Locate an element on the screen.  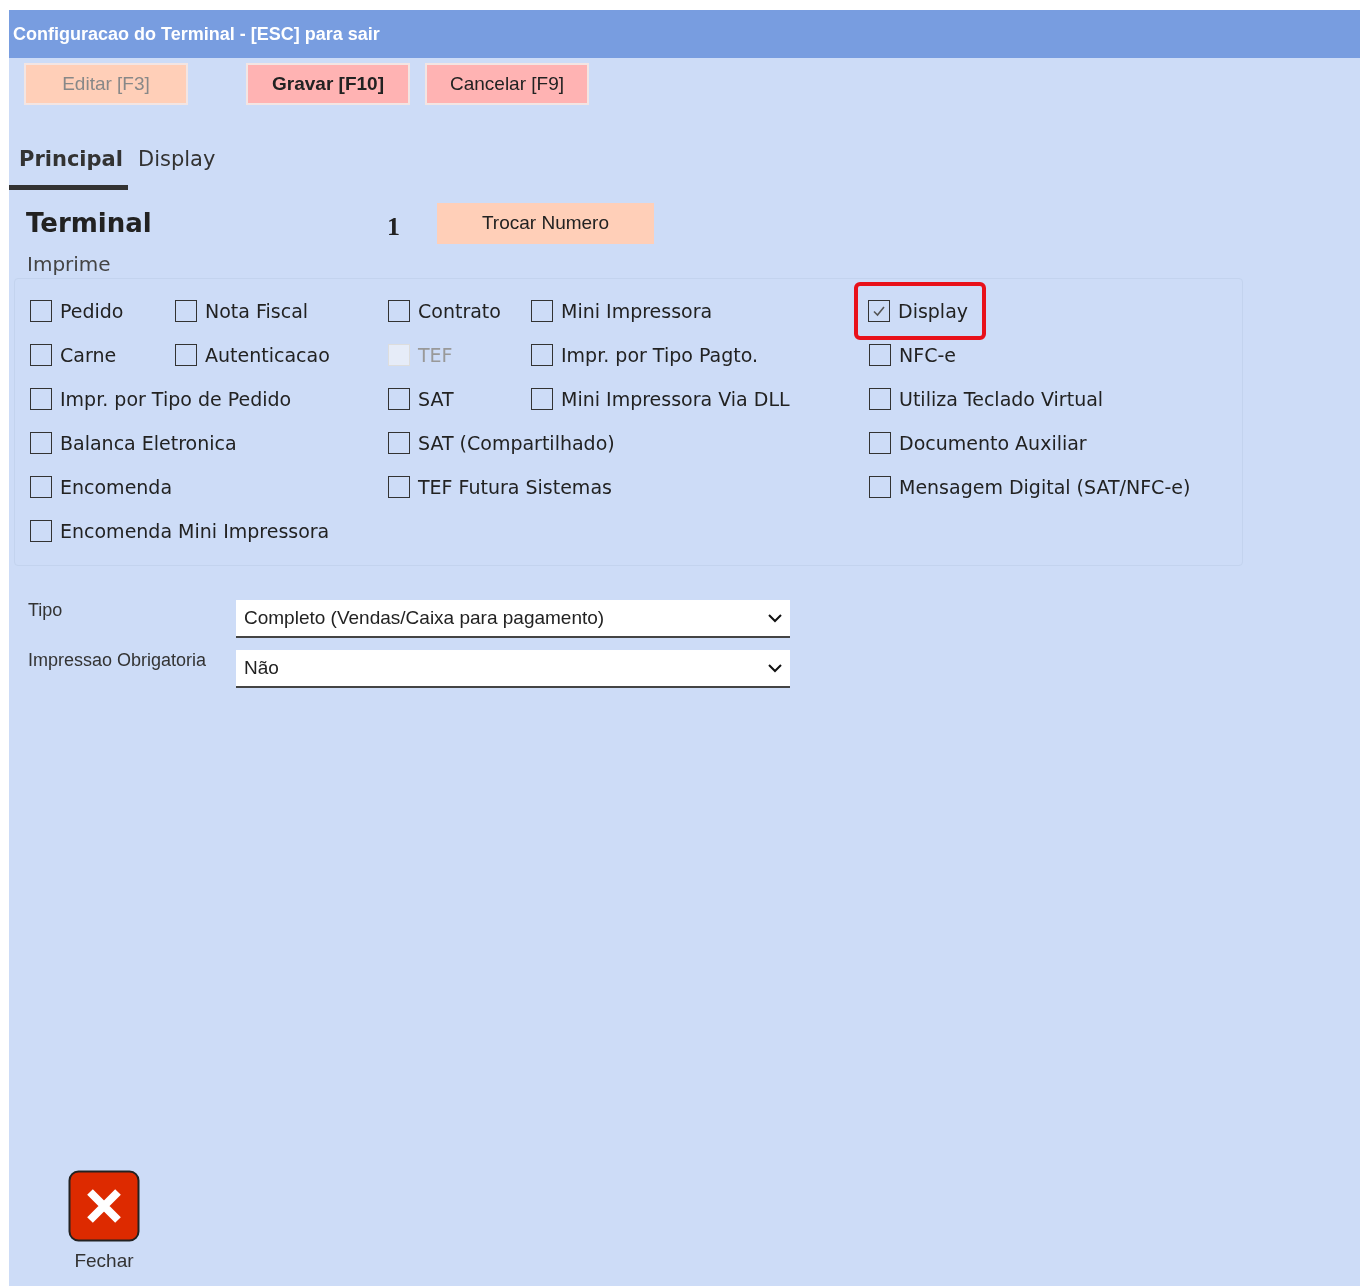
field-label: Impressao Obrigatoria is located at coordinates (118, 660).